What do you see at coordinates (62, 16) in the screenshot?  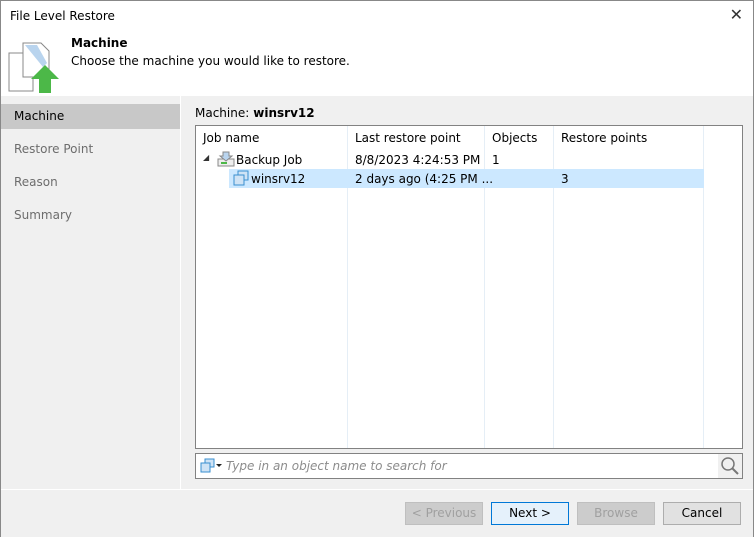 I see `window-title: File Level Restore` at bounding box center [62, 16].